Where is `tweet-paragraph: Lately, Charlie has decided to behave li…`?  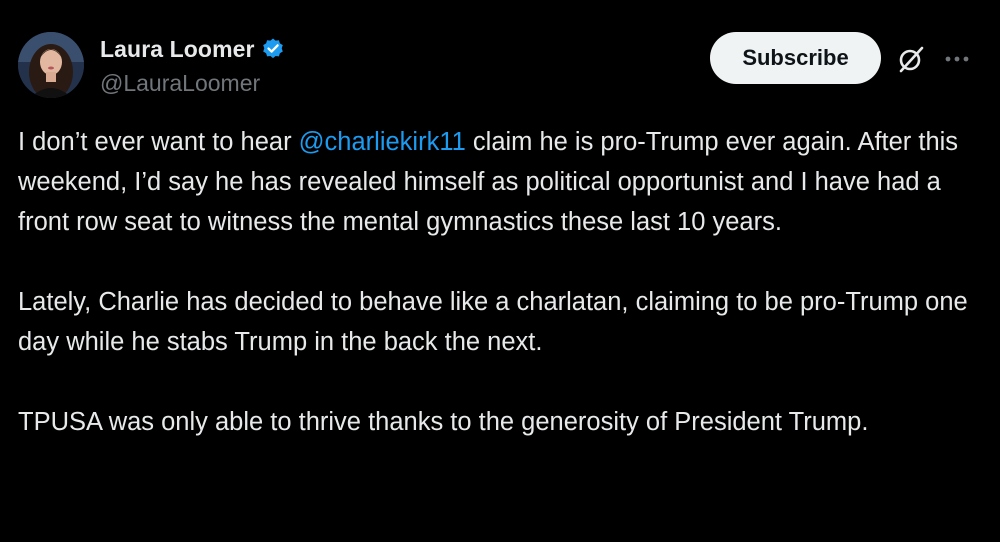
tweet-paragraph: Lately, Charlie has decided to behave li… is located at coordinates (493, 322).